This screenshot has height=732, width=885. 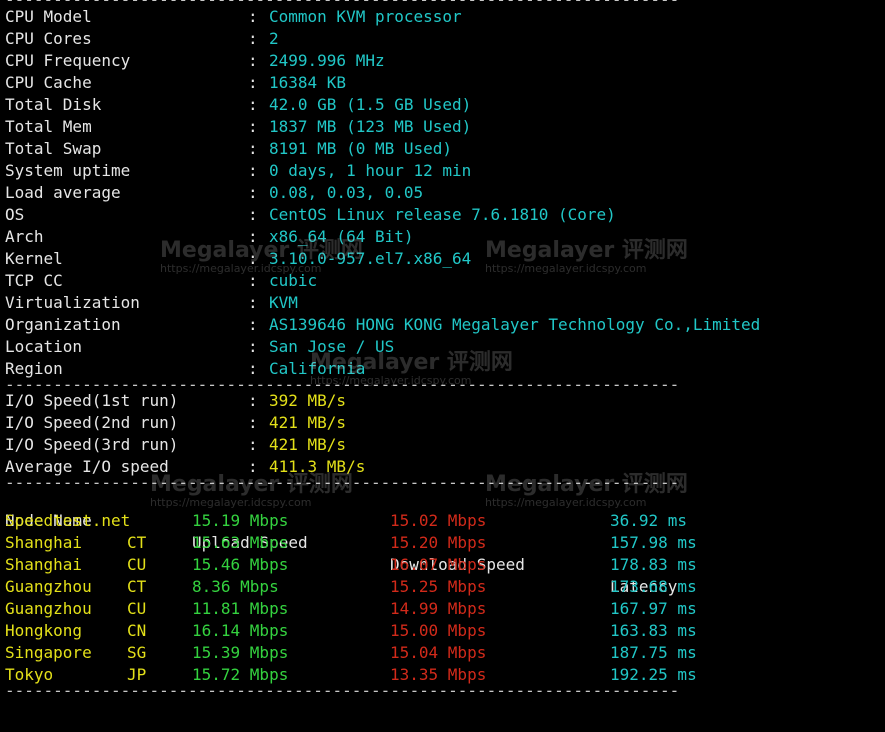 I want to click on latency: 163.83 ms, so click(x=653, y=630).